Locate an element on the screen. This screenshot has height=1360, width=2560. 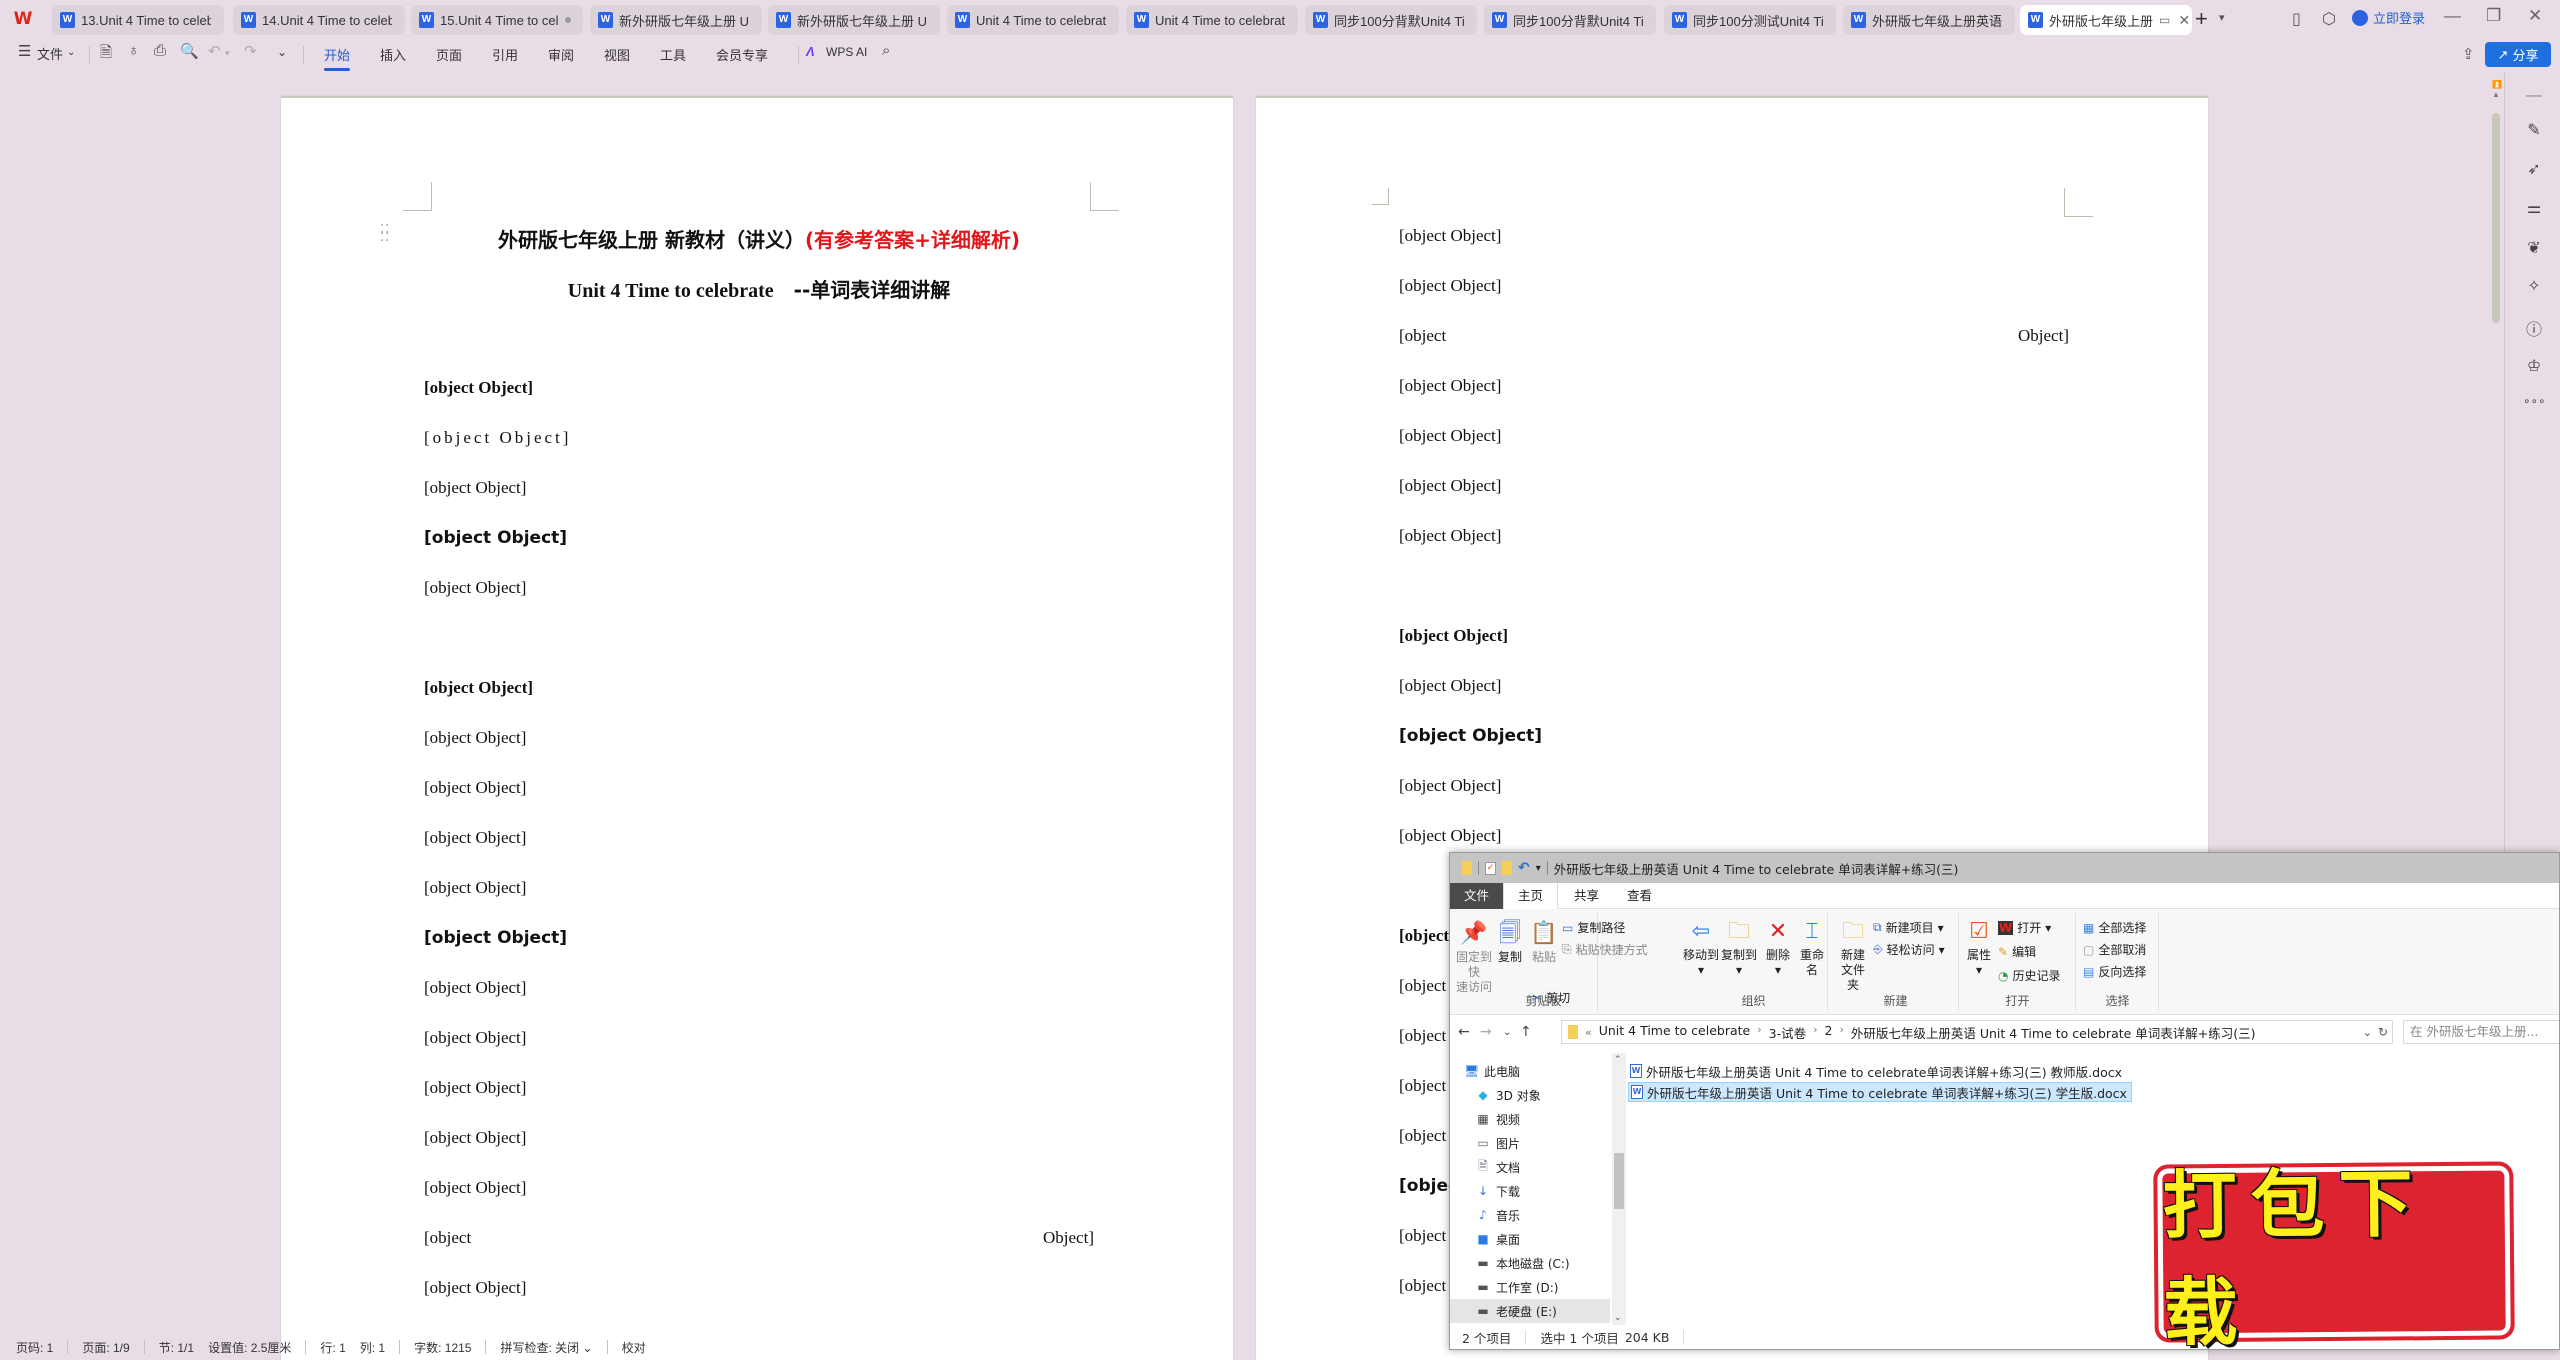
easy-access-button: ⎆ 轻松访问 ▾ is located at coordinates (1909, 949).